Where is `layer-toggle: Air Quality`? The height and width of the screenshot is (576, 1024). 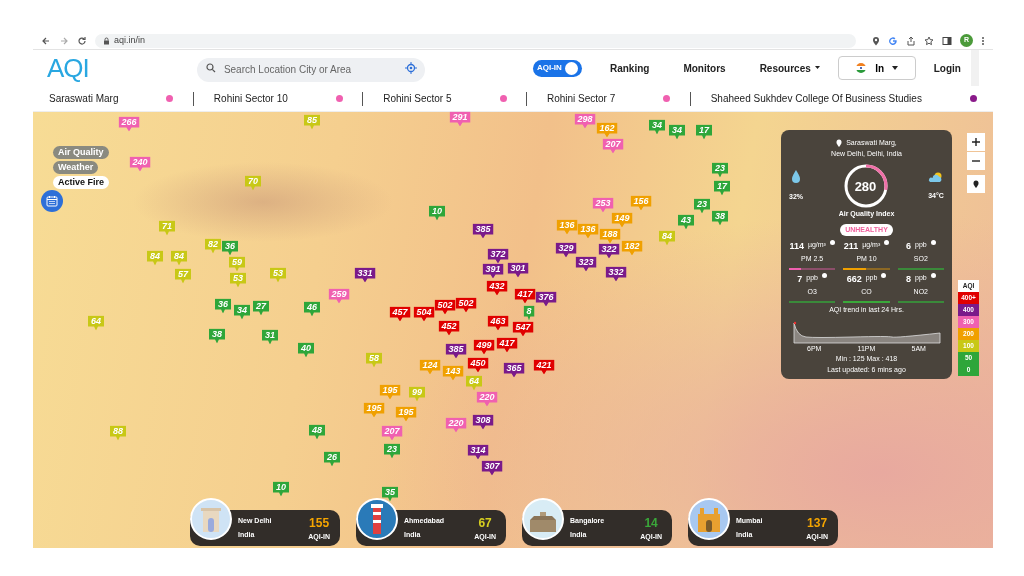 layer-toggle: Air Quality is located at coordinates (81, 152).